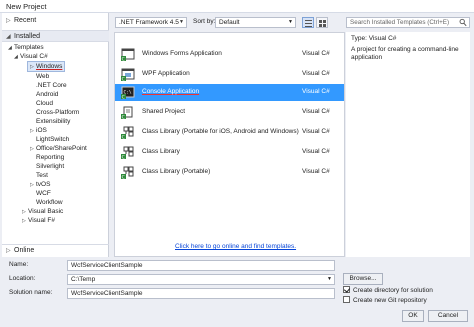 The height and width of the screenshot is (327, 474). I want to click on tree-item-test: Test, so click(42, 175).